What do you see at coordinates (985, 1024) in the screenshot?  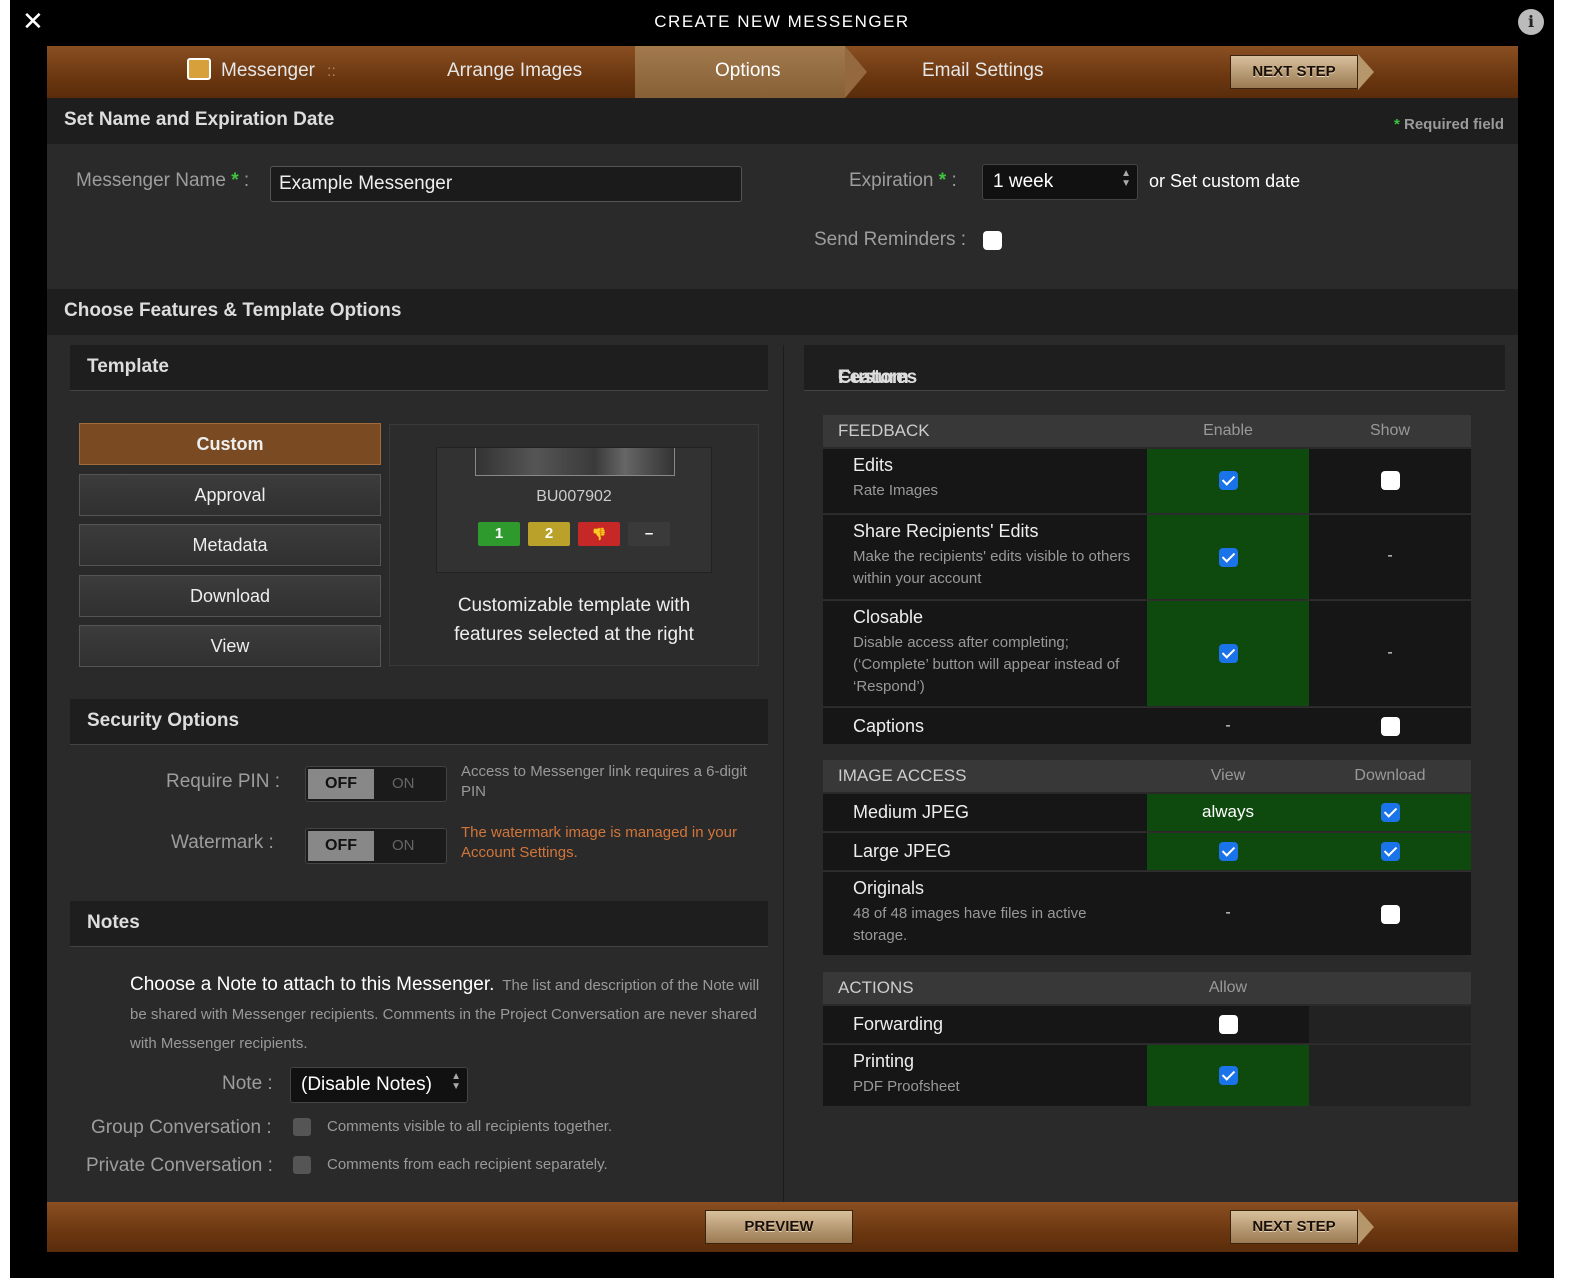 I see `forwarding-label-cell: Forwarding` at bounding box center [985, 1024].